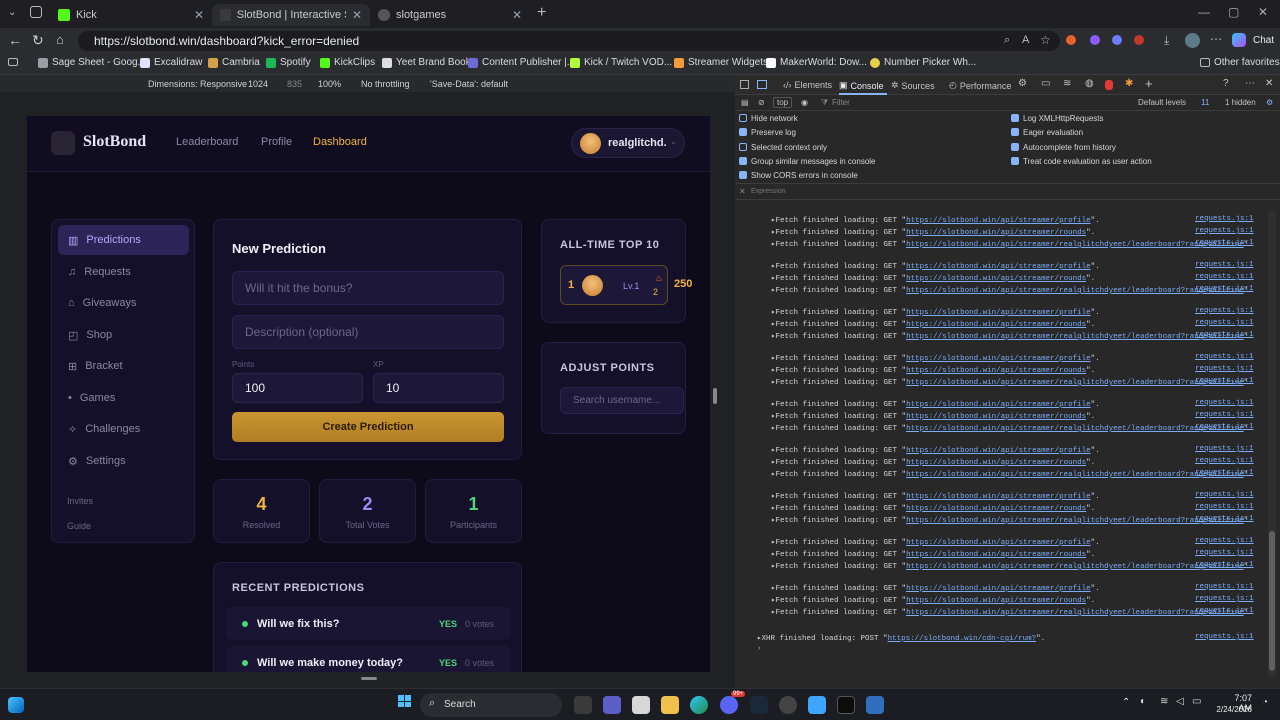 The width and height of the screenshot is (1280, 720). I want to click on sidebar-item-shop: ◰ Shop, so click(123, 335).